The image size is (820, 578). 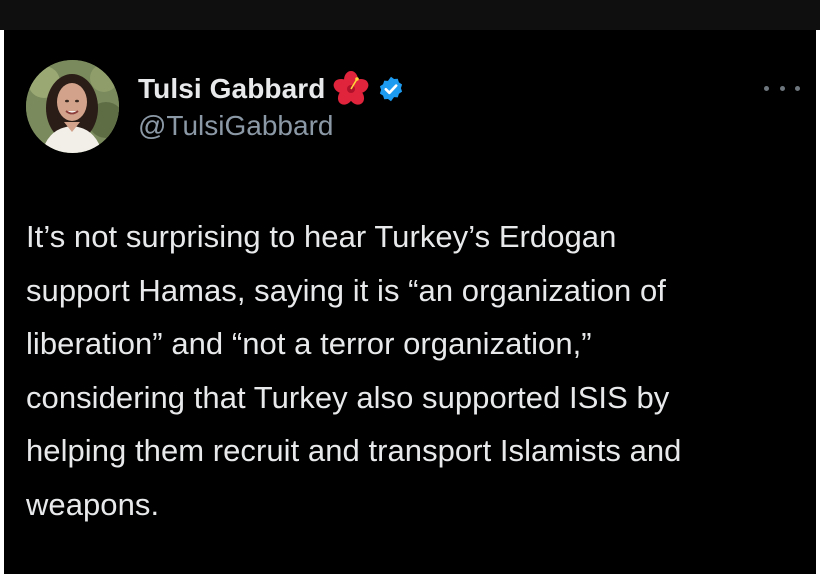 What do you see at coordinates (410, 15) in the screenshot?
I see `top-bar` at bounding box center [410, 15].